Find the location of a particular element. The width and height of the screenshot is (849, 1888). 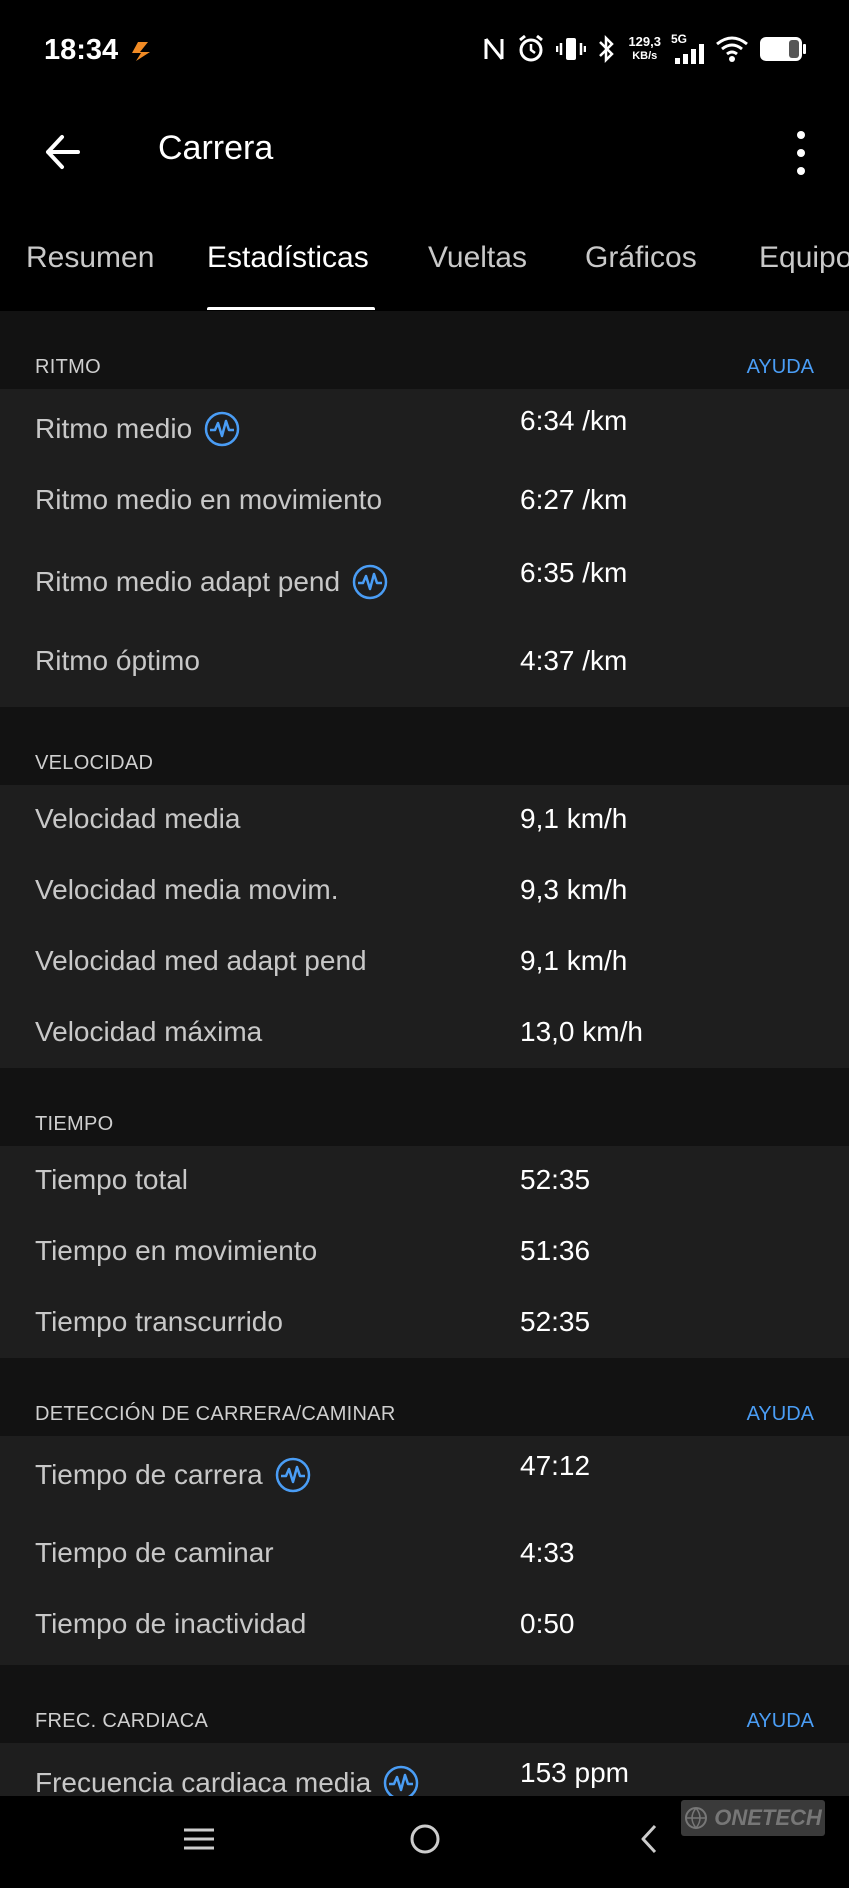

stat-label: Ritmo medio is located at coordinates (137, 429).